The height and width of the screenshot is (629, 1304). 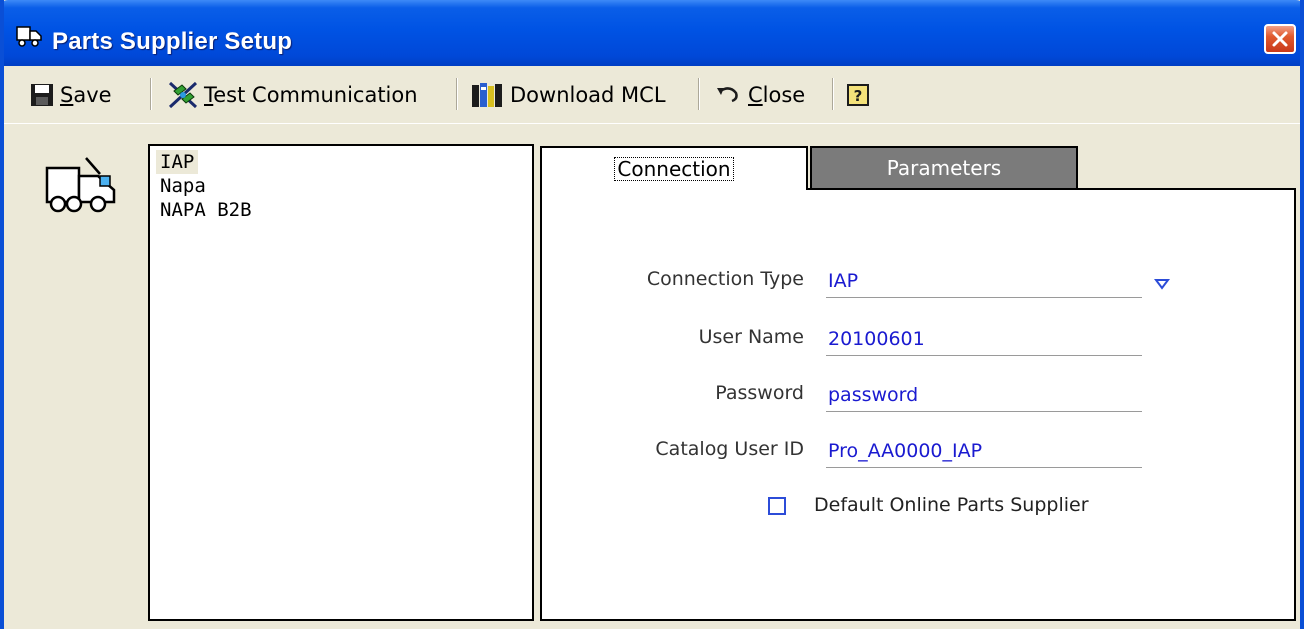 I want to click on title-bar: Parts Supplier Setup, so click(x=652, y=33).